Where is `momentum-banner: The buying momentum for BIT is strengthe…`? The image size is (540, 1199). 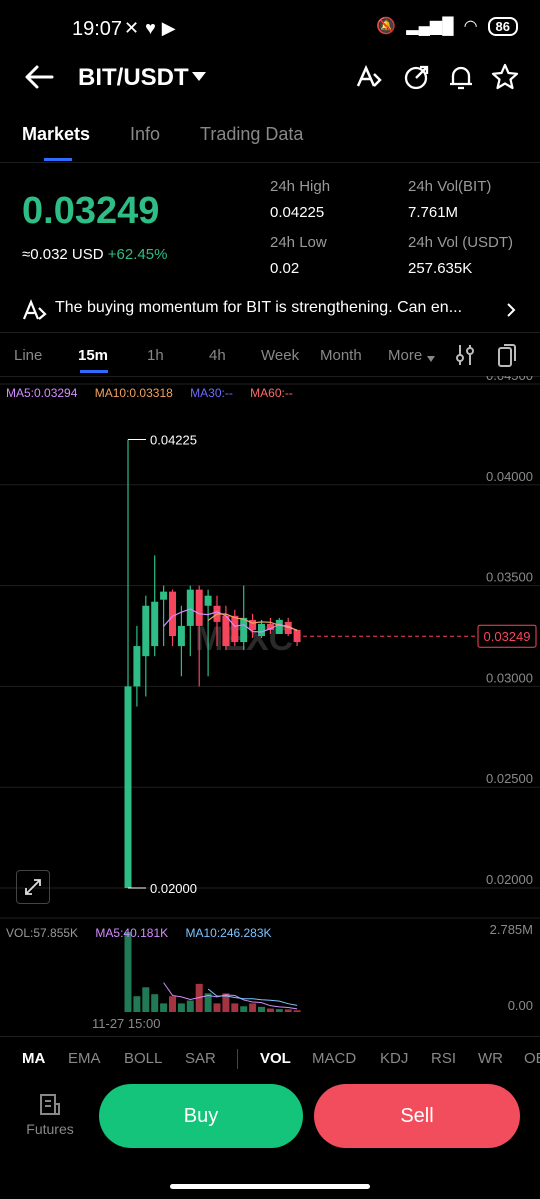 momentum-banner: The buying momentum for BIT is strengthe… is located at coordinates (270, 310).